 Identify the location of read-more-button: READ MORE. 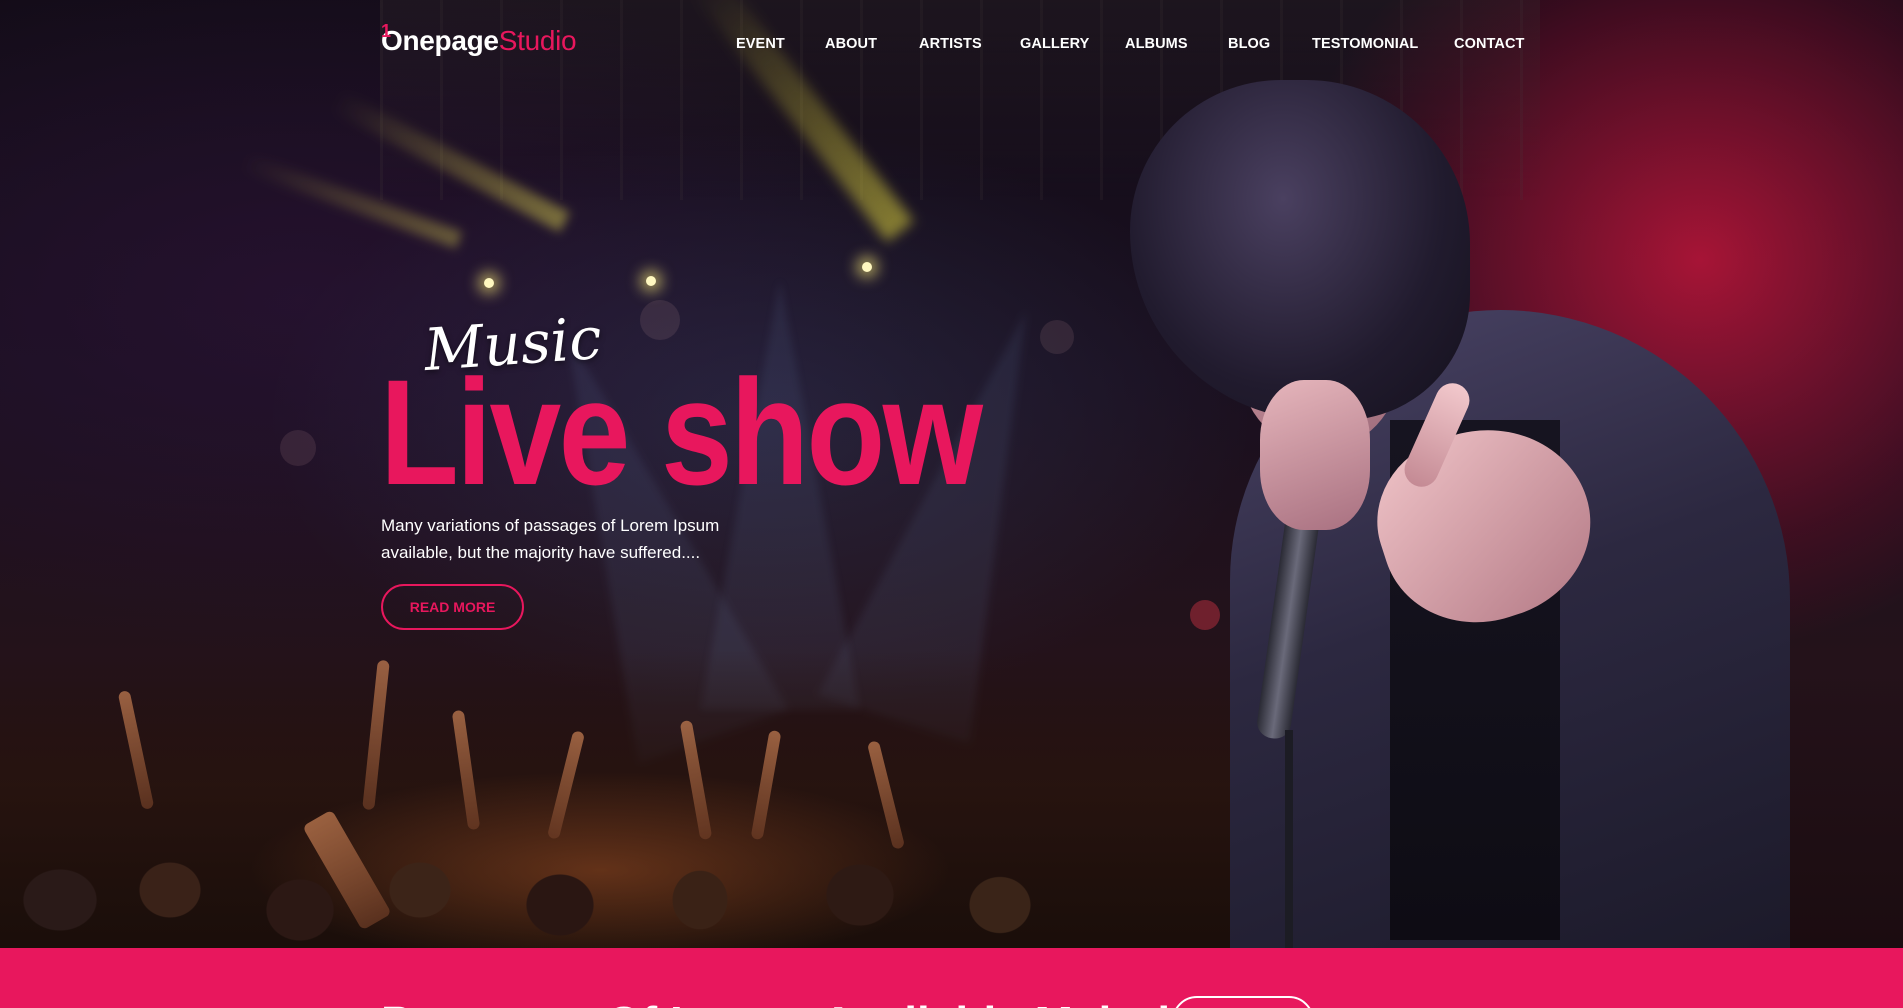
(452, 607).